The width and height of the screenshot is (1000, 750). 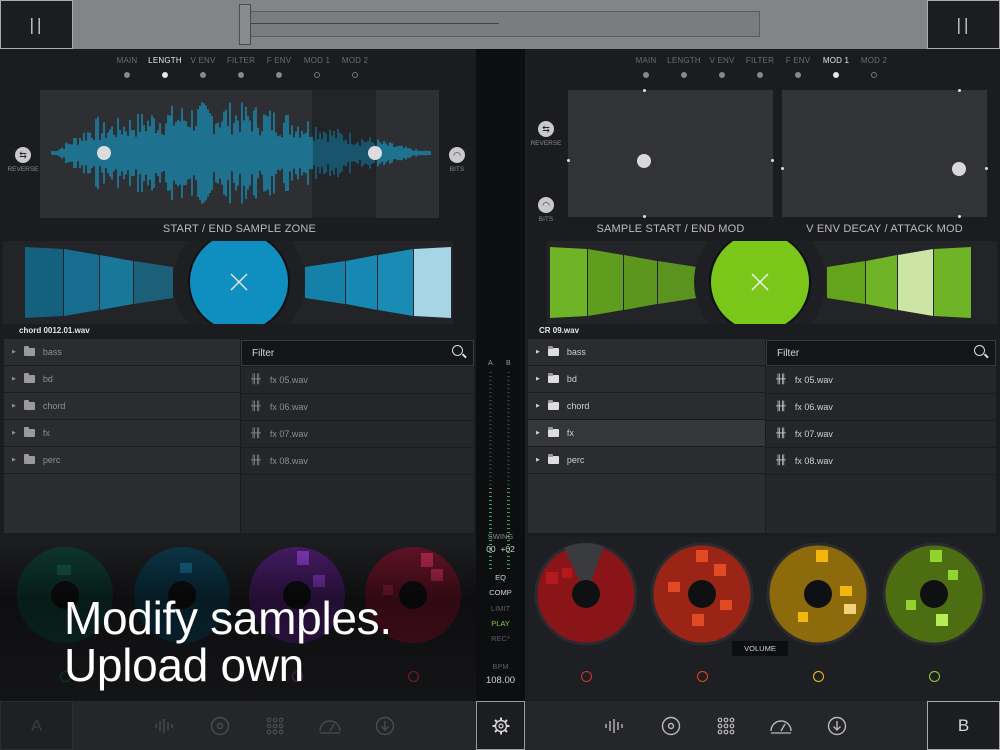 I want to click on deck-a-file-row: ╫╫ fx 08.wav, so click(x=357, y=461).